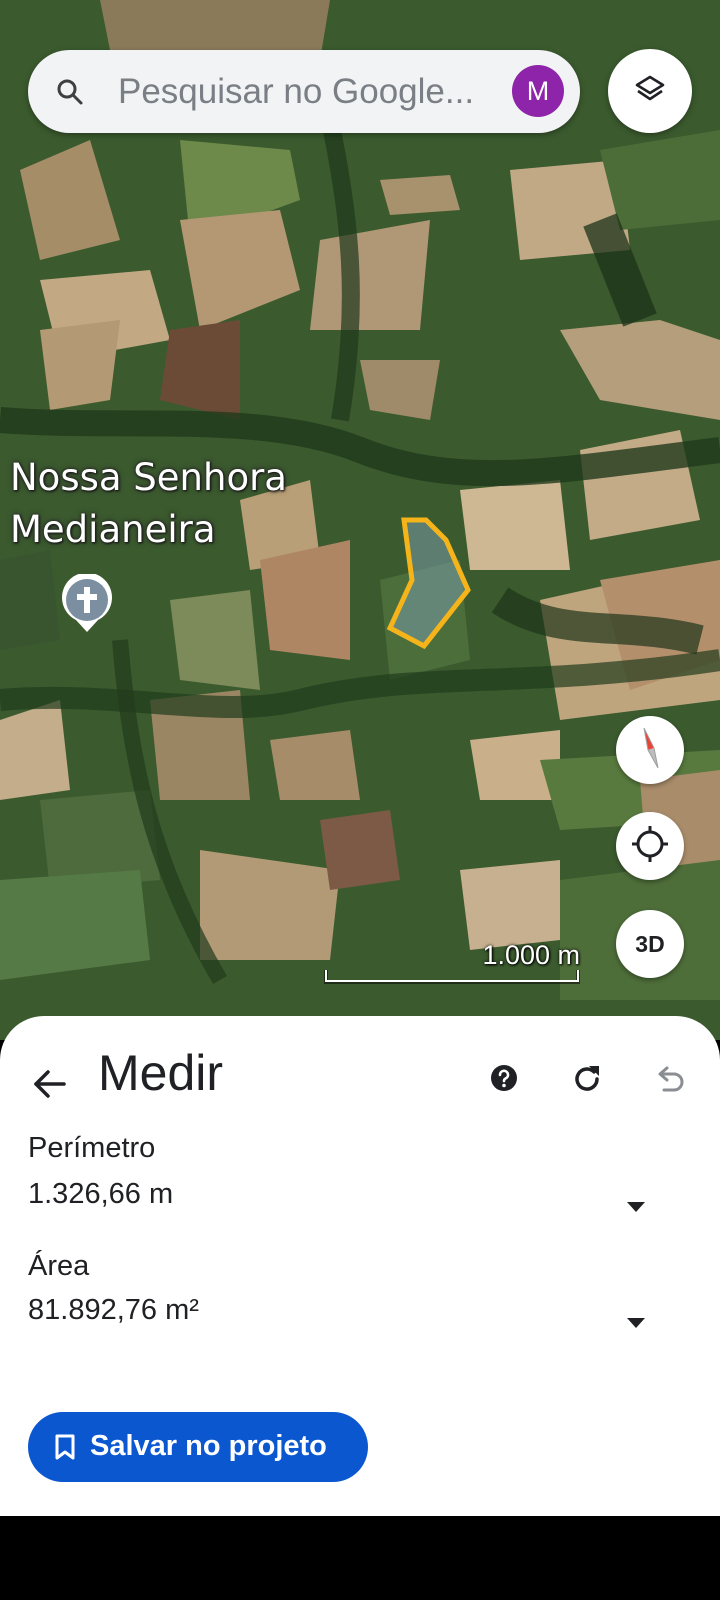 This screenshot has width=720, height=1600. What do you see at coordinates (92, 1148) in the screenshot?
I see `perimeter-label: Perímetro` at bounding box center [92, 1148].